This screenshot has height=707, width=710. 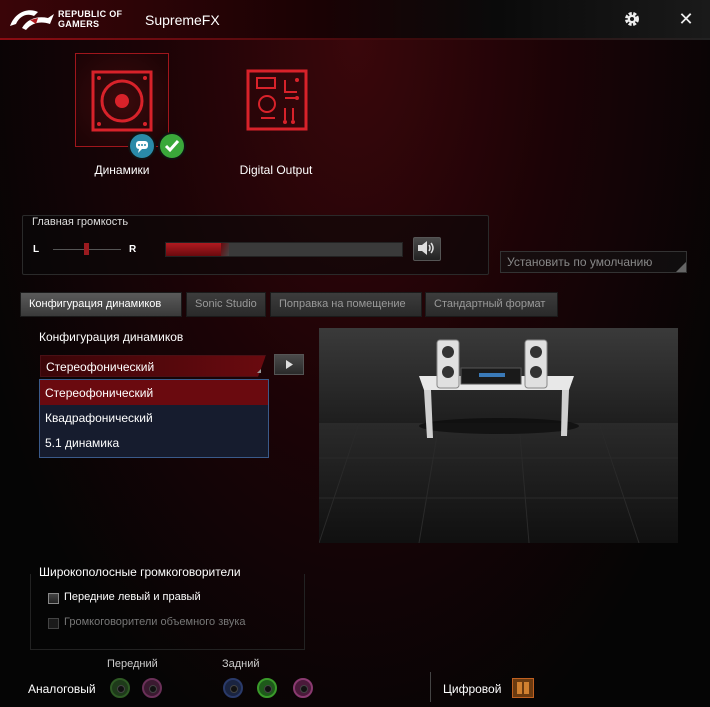 What do you see at coordinates (303, 688) in the screenshot?
I see `rear-jack-pink` at bounding box center [303, 688].